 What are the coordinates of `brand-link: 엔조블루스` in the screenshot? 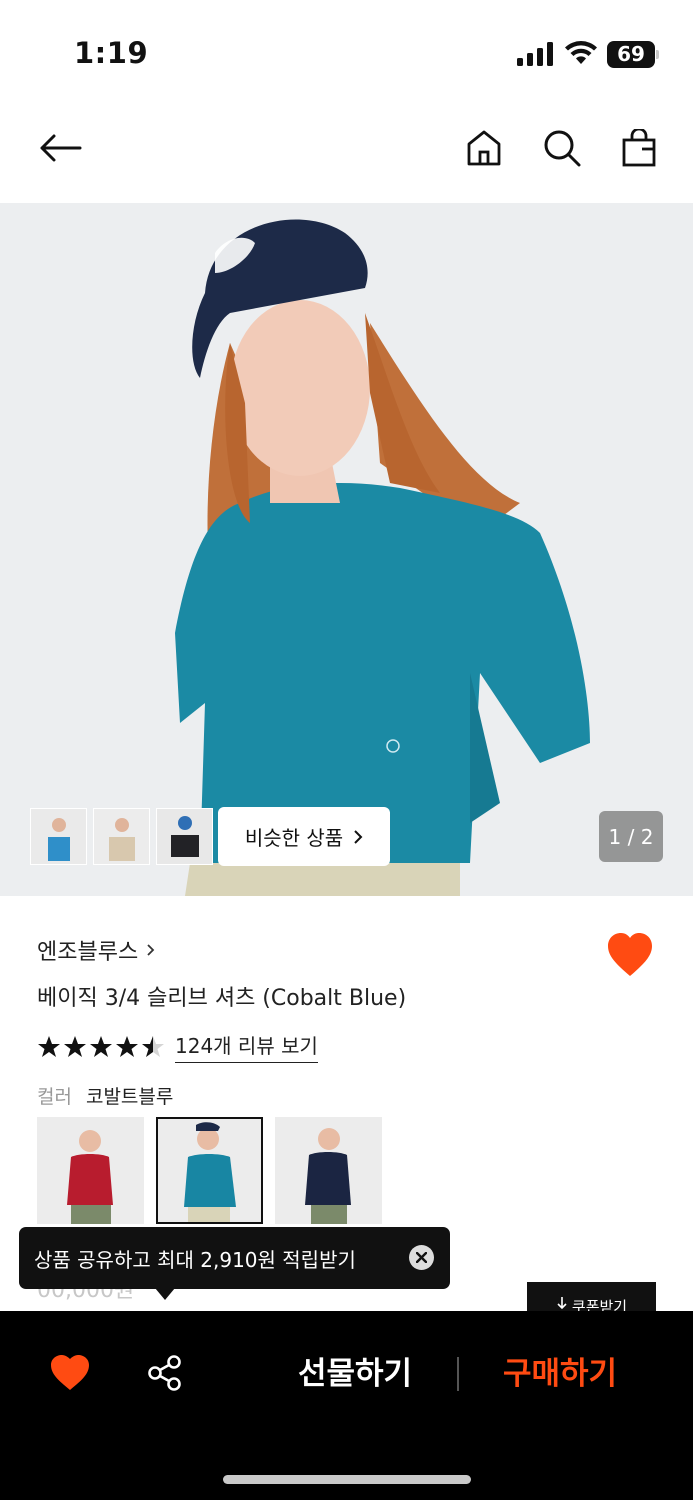 It's located at (96, 950).